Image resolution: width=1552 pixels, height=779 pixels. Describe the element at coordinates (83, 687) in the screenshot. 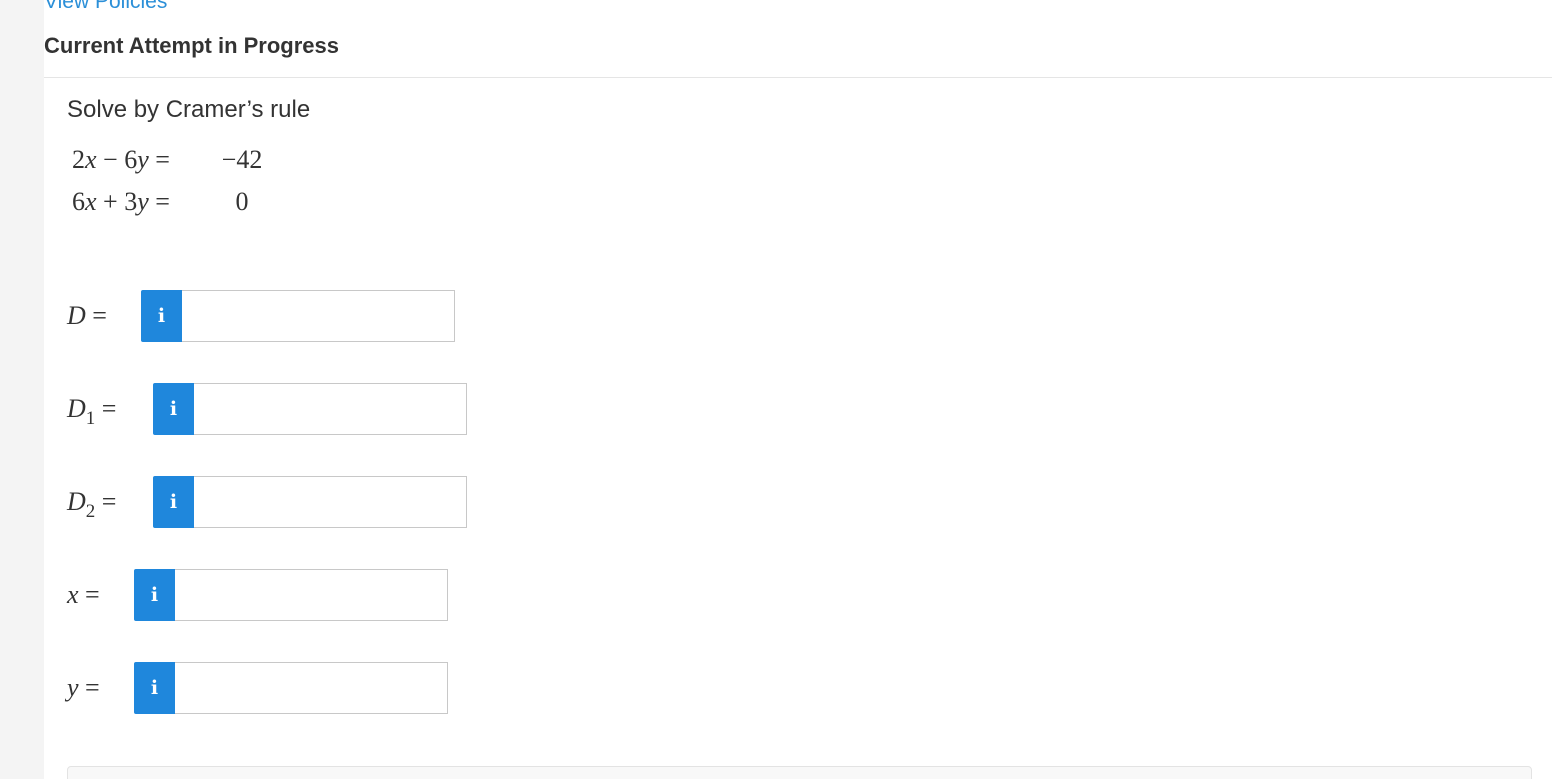

I see `answer-label-y: y =` at that location.